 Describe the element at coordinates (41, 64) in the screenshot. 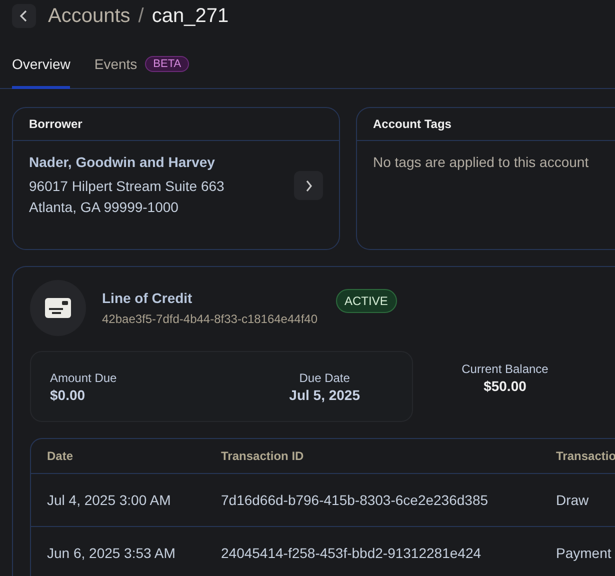

I see `tab-label: Overview` at that location.